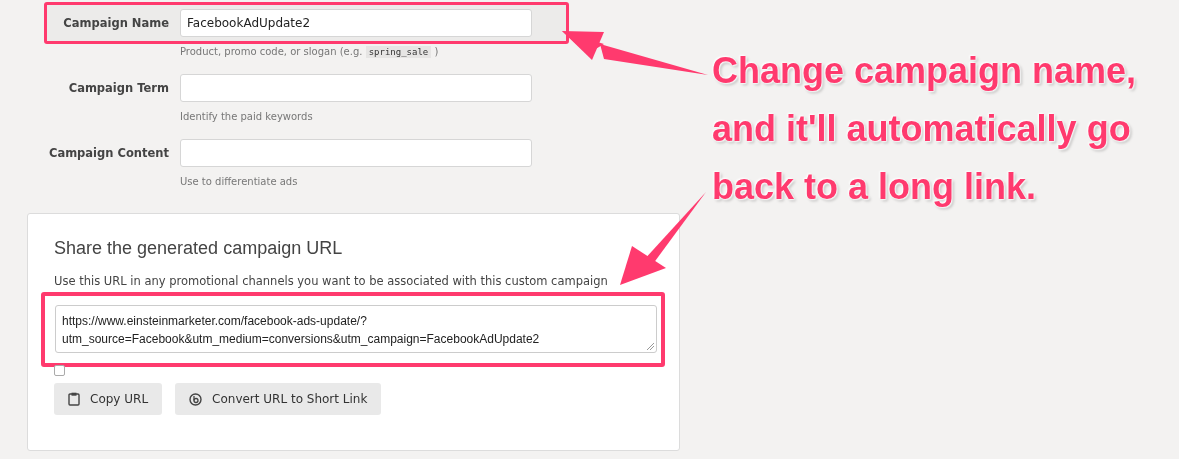 This screenshot has width=1179, height=459. I want to click on link-logo-icon, so click(196, 399).